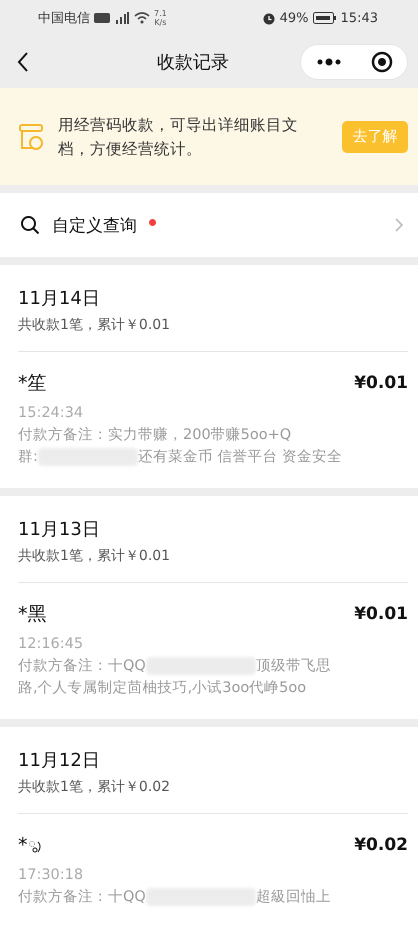 This screenshot has width=418, height=928. I want to click on chevron-icon, so click(399, 225).